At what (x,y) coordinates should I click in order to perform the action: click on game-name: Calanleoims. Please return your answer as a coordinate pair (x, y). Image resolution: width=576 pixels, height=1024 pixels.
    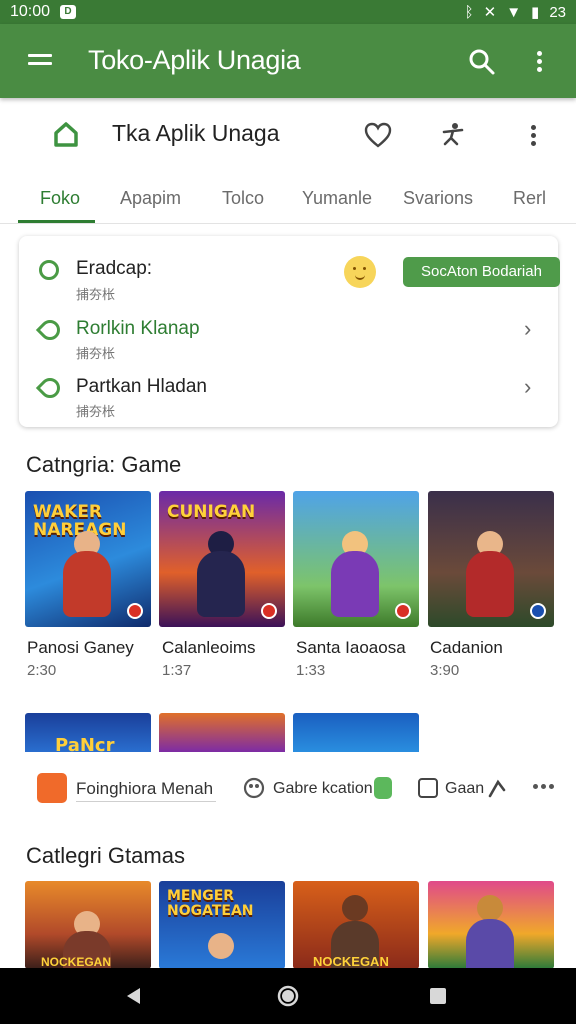
    Looking at the image, I should click on (209, 648).